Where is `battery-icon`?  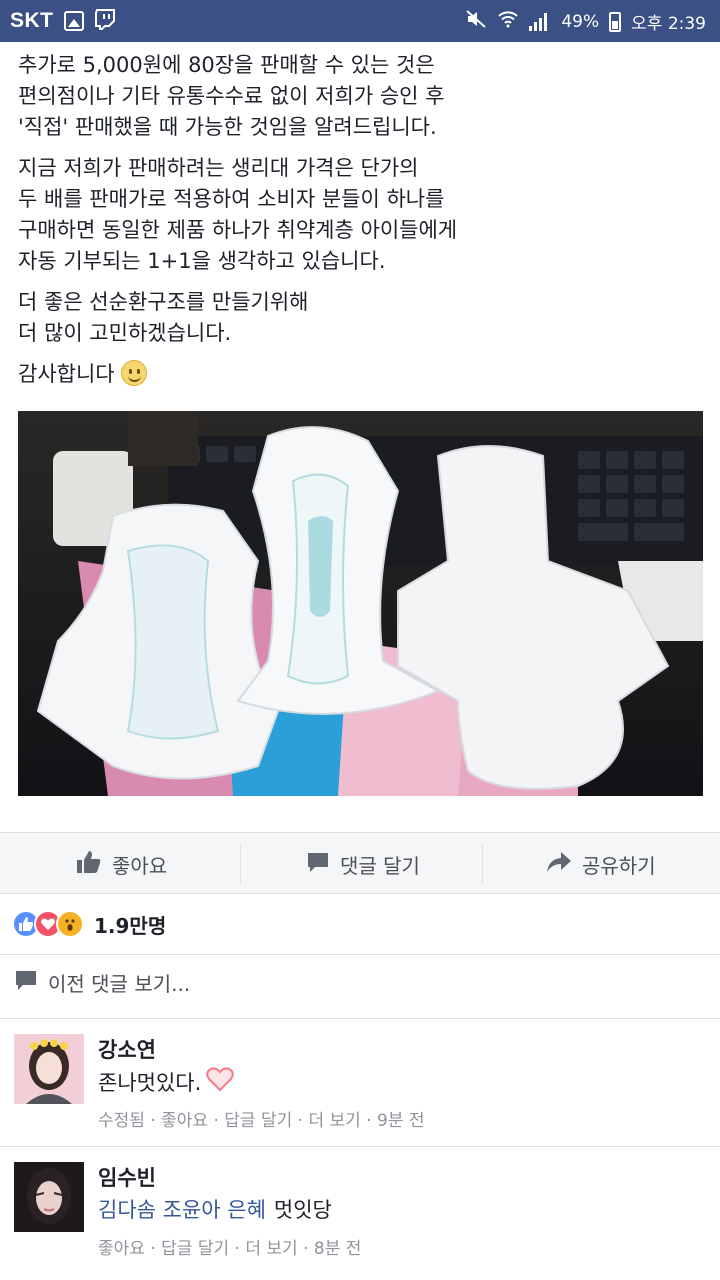
battery-icon is located at coordinates (615, 21).